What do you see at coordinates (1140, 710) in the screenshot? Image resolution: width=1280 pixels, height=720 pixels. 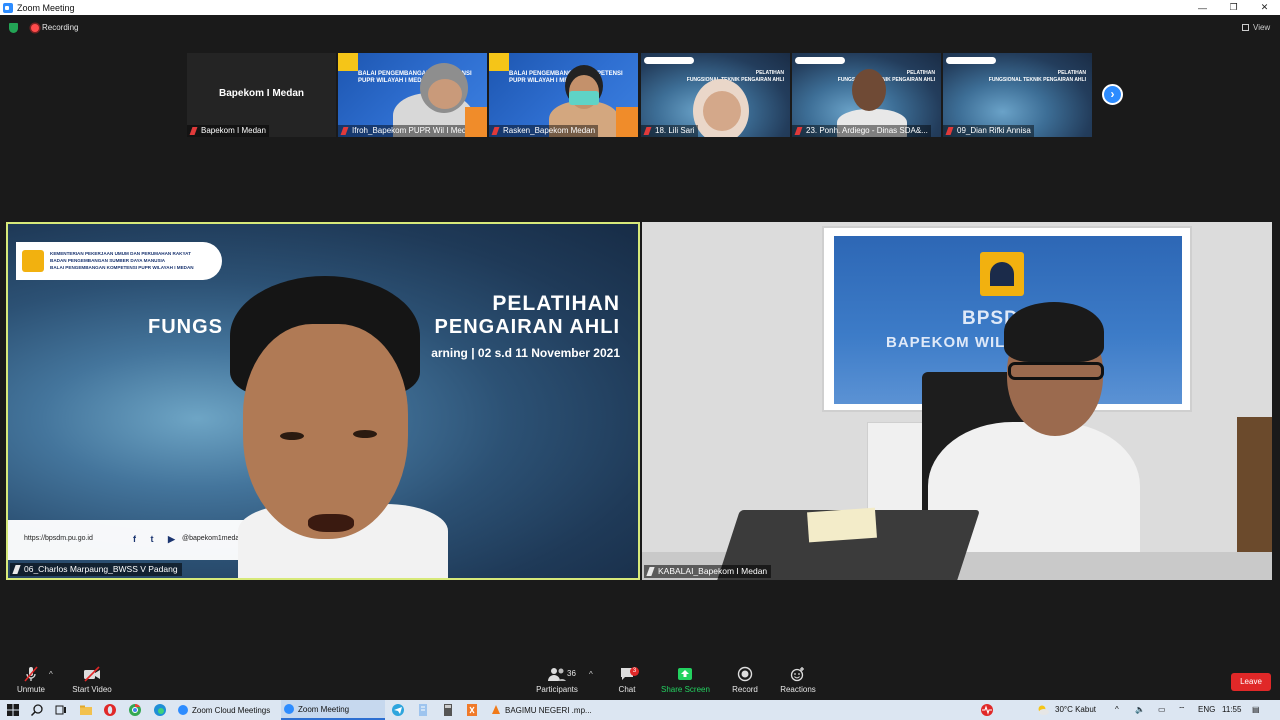 I see `volume-icon: 🔈` at bounding box center [1140, 710].